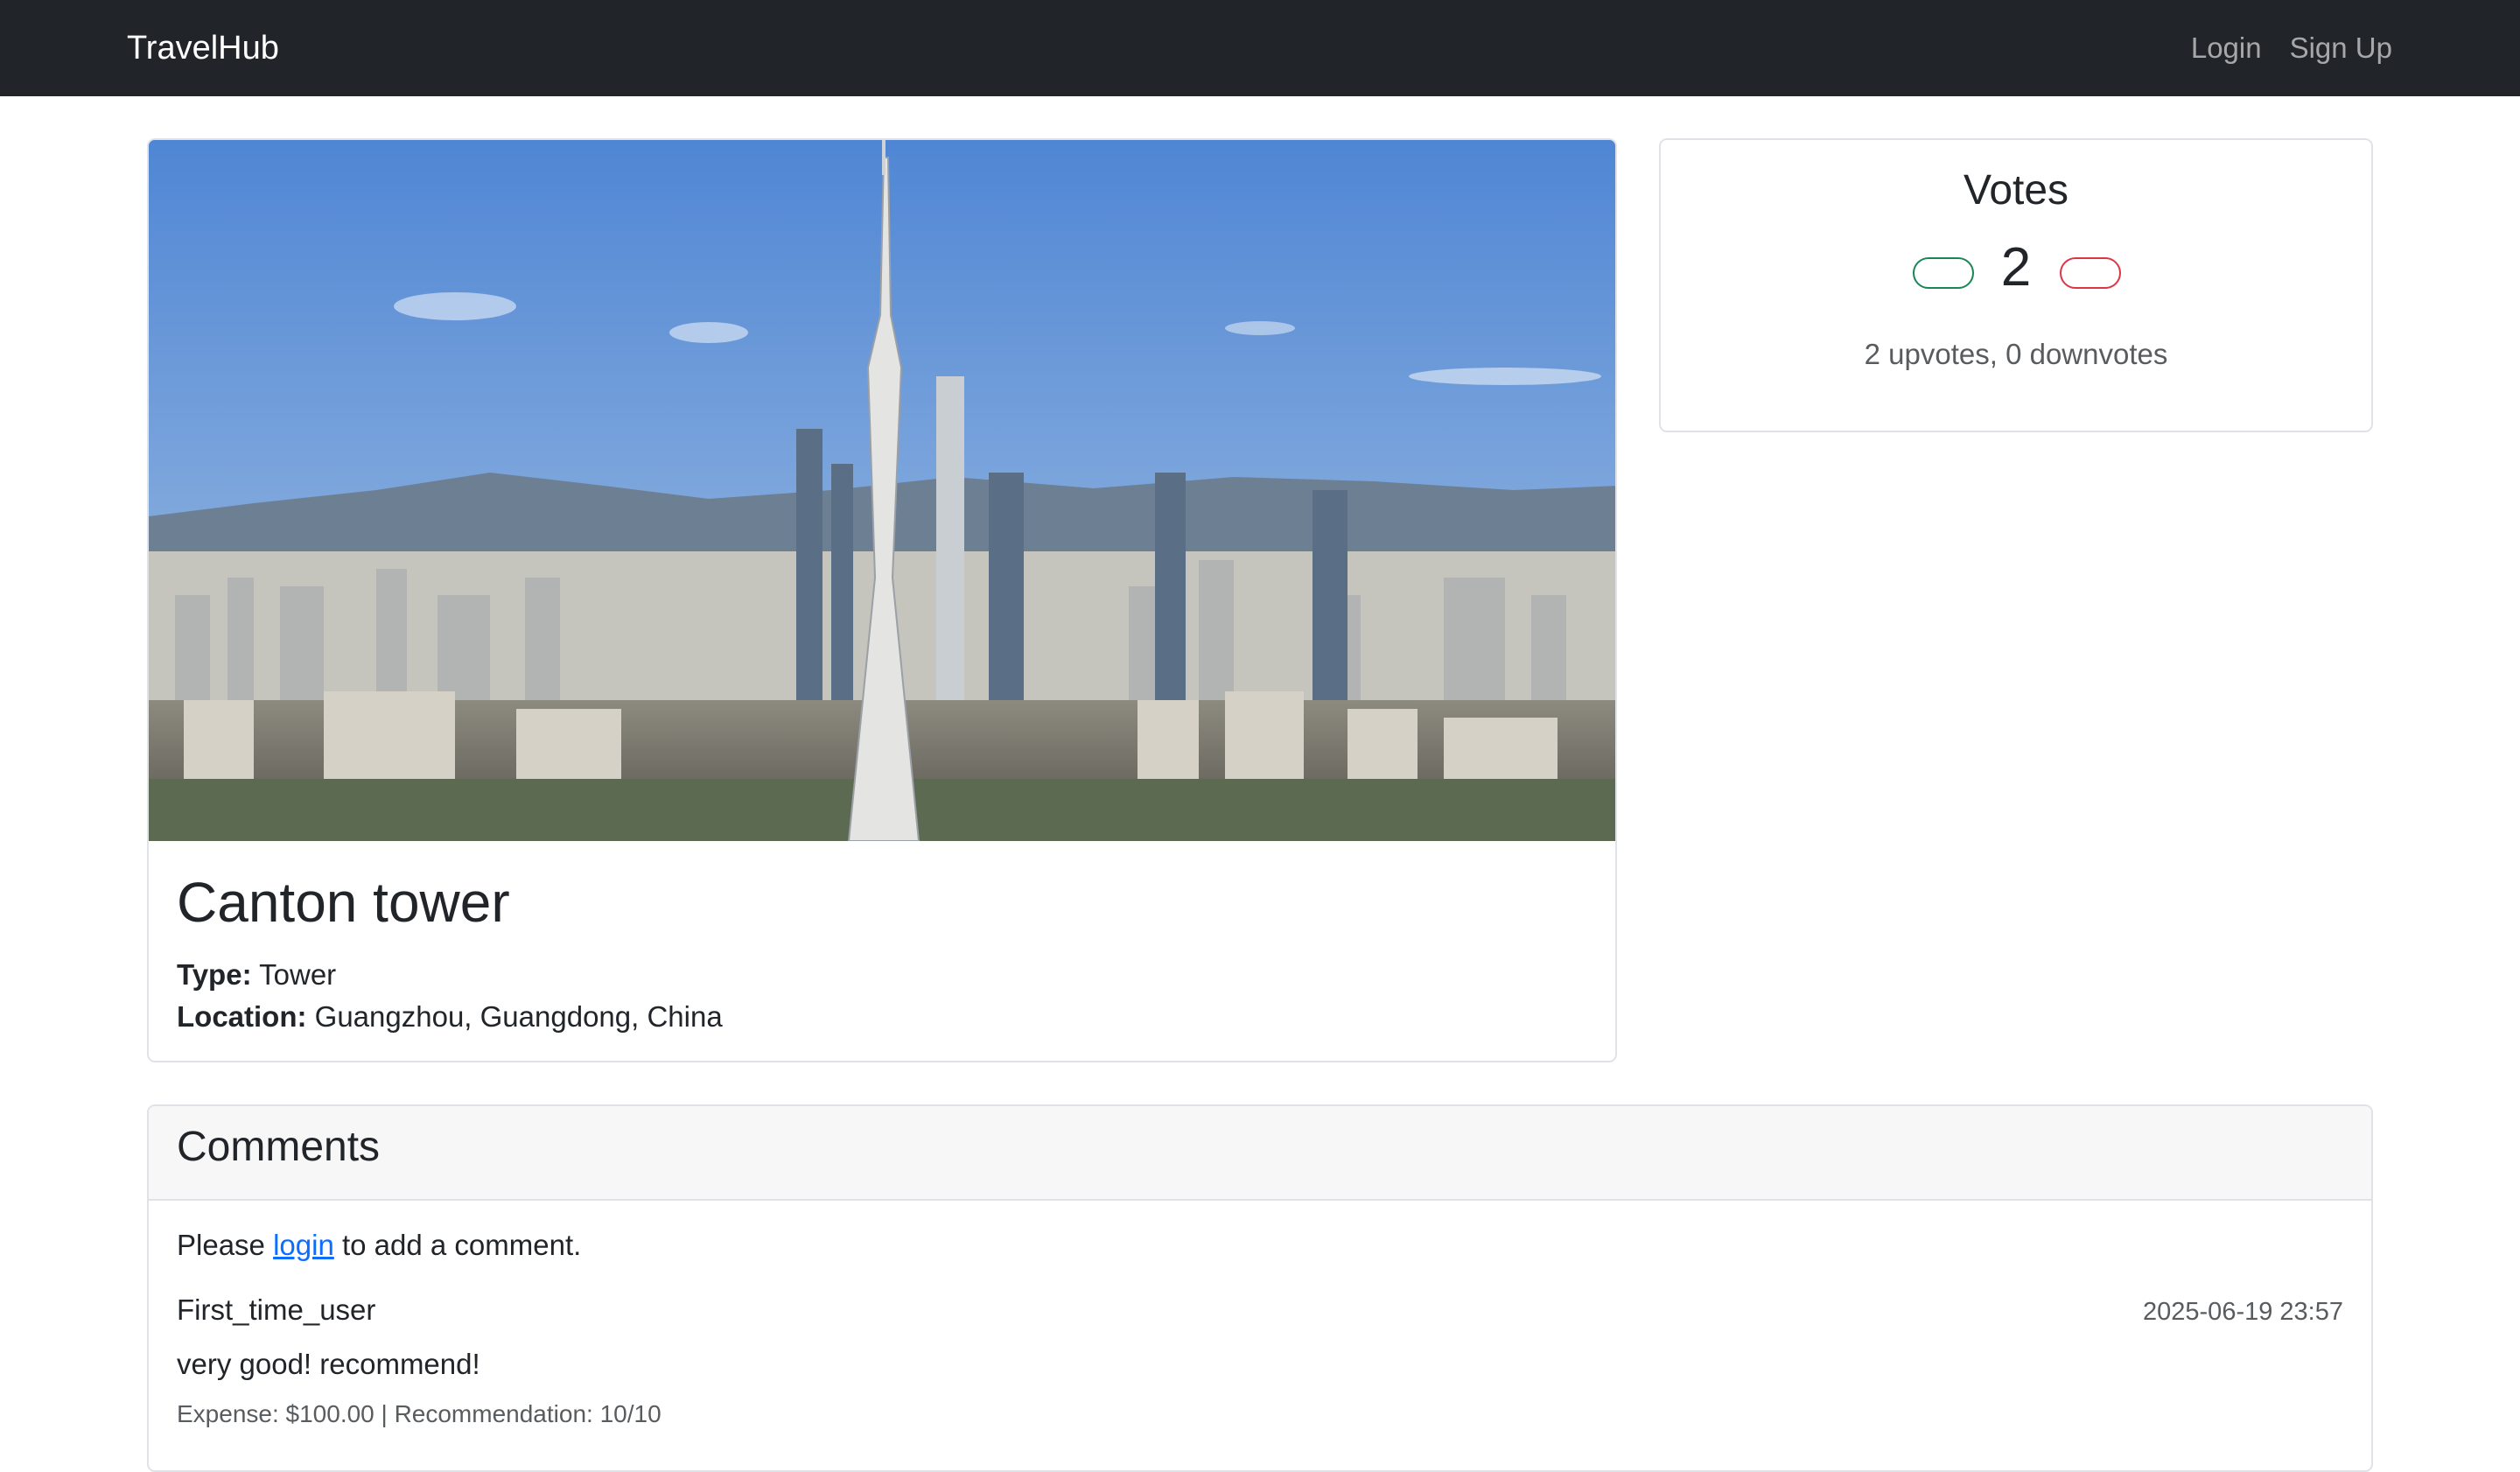  I want to click on signup-link: Sign Up, so click(2341, 48).